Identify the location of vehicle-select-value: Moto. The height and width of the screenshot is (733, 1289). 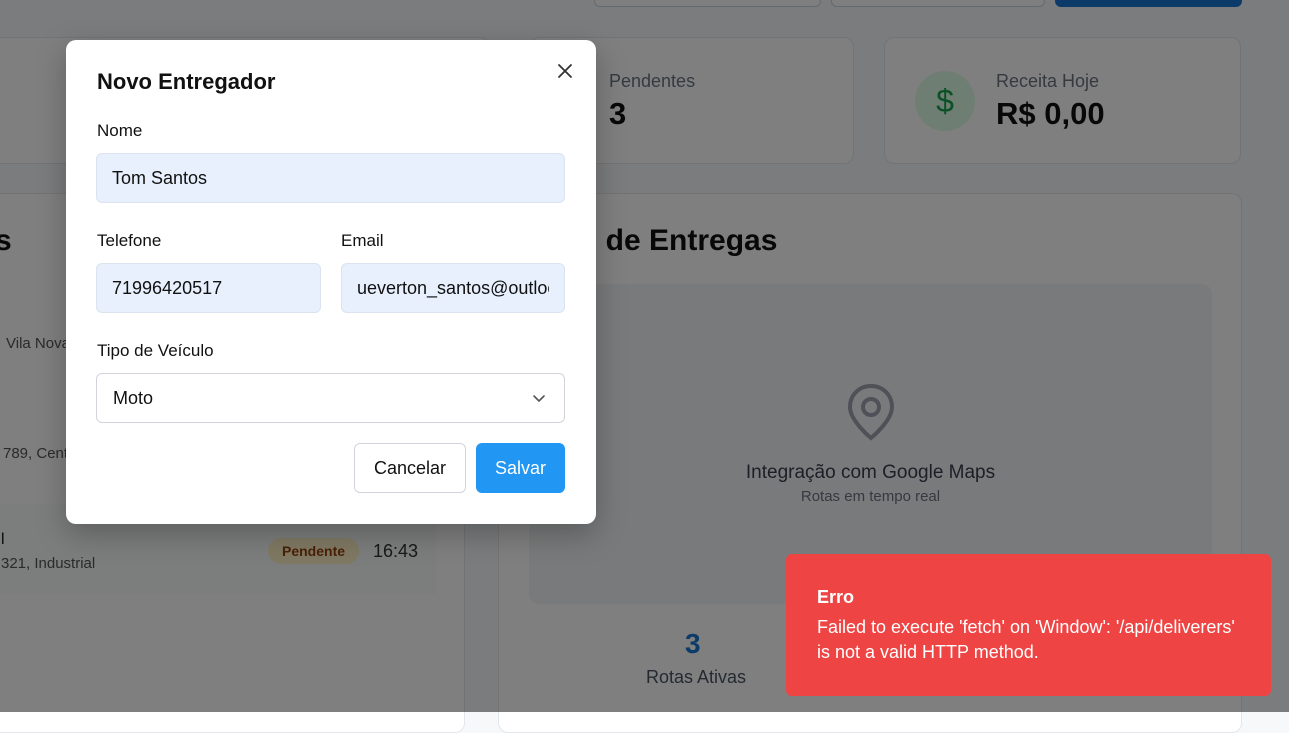
(133, 398).